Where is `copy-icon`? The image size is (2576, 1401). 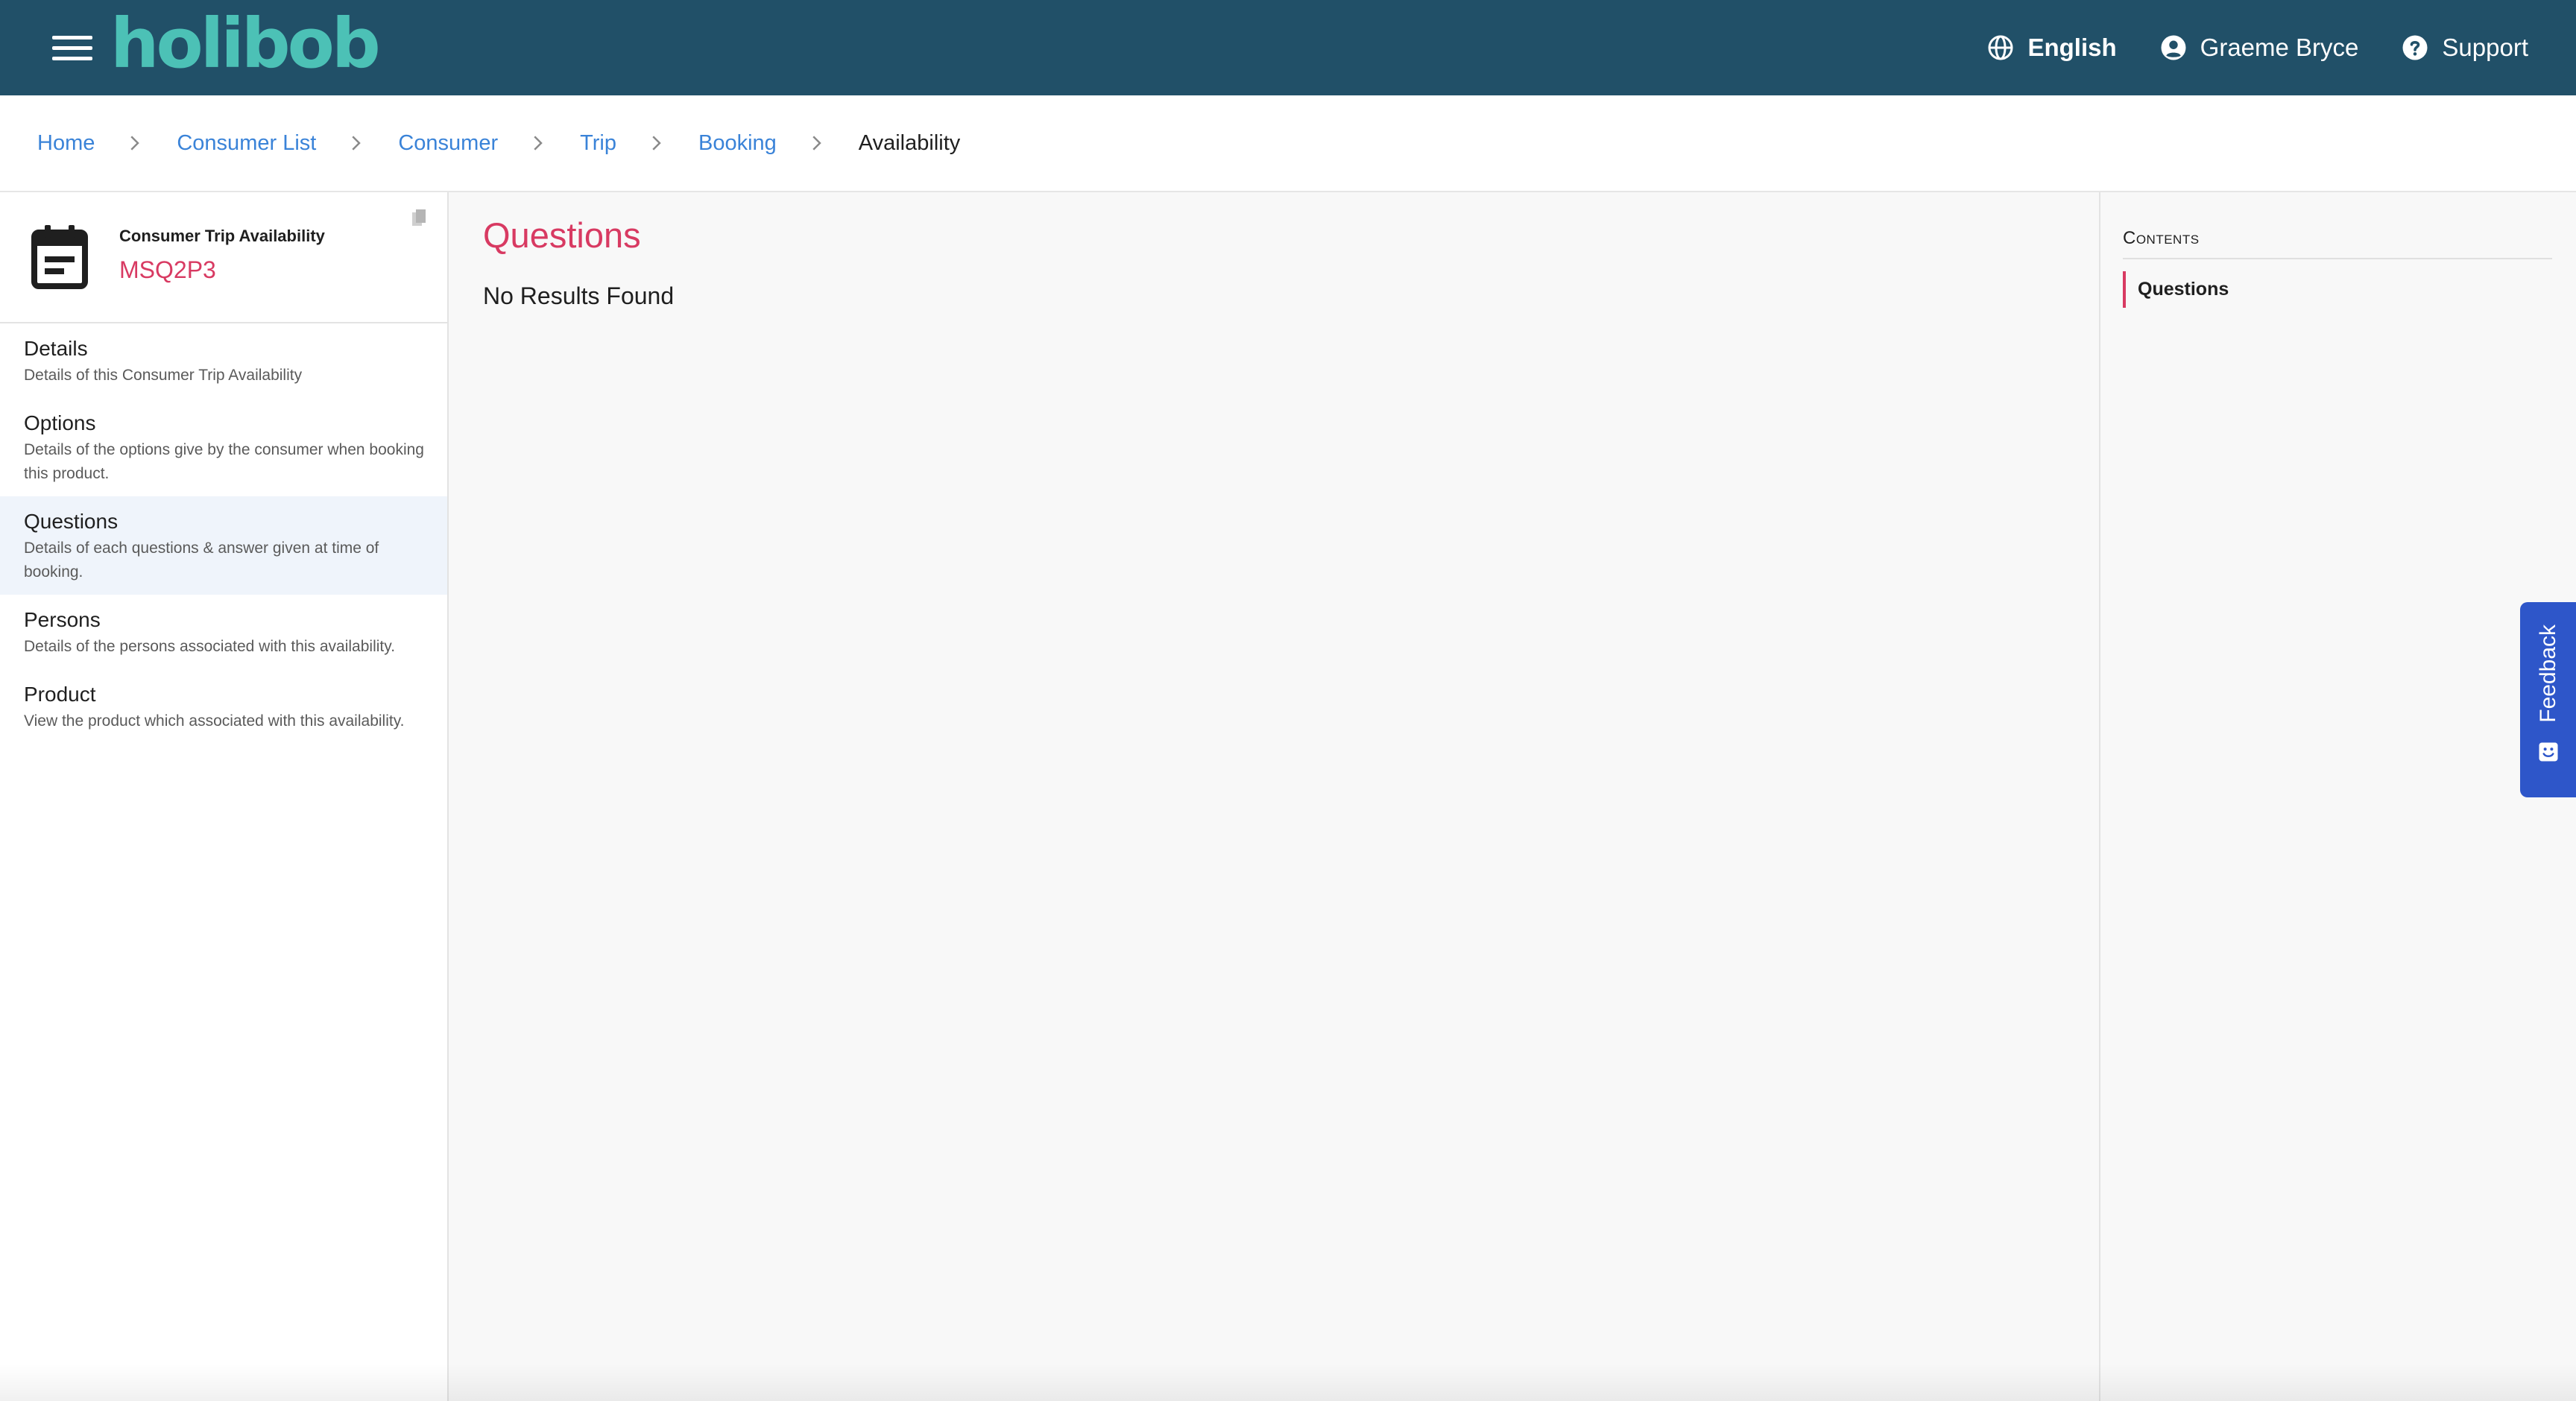
copy-icon is located at coordinates (419, 218).